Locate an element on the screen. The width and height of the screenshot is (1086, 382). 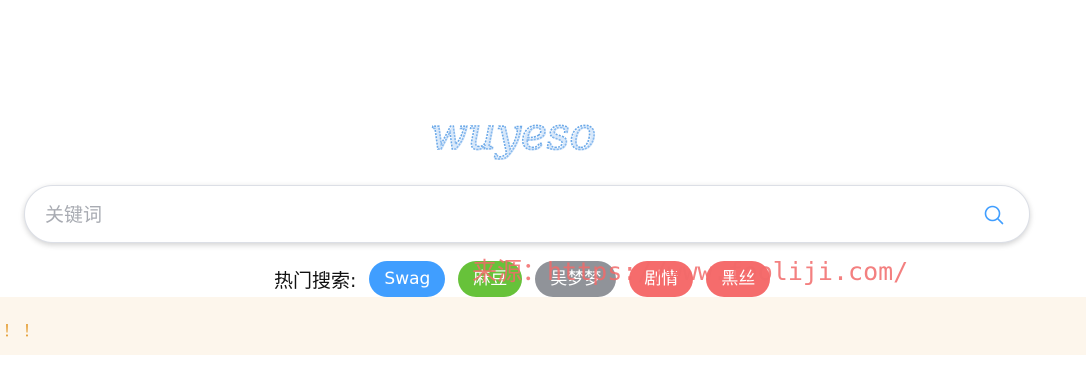
hot-tag-juqing: 剧情 is located at coordinates (661, 279).